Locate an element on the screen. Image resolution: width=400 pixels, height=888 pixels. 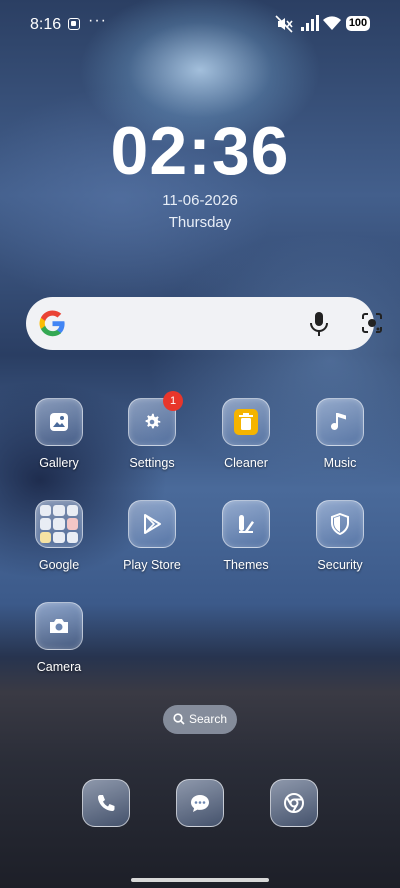
notification-badge: 1 is located at coordinates (173, 401).